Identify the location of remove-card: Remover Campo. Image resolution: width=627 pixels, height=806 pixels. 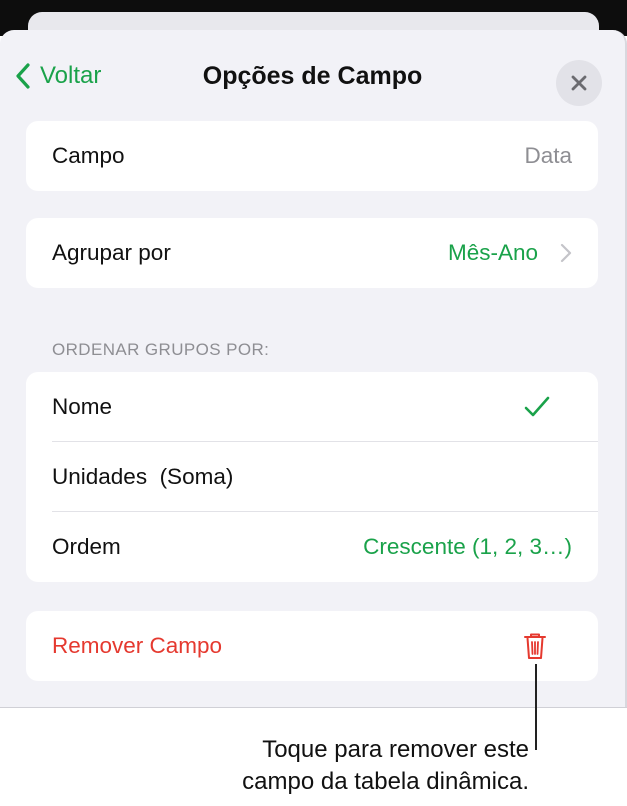
(312, 646).